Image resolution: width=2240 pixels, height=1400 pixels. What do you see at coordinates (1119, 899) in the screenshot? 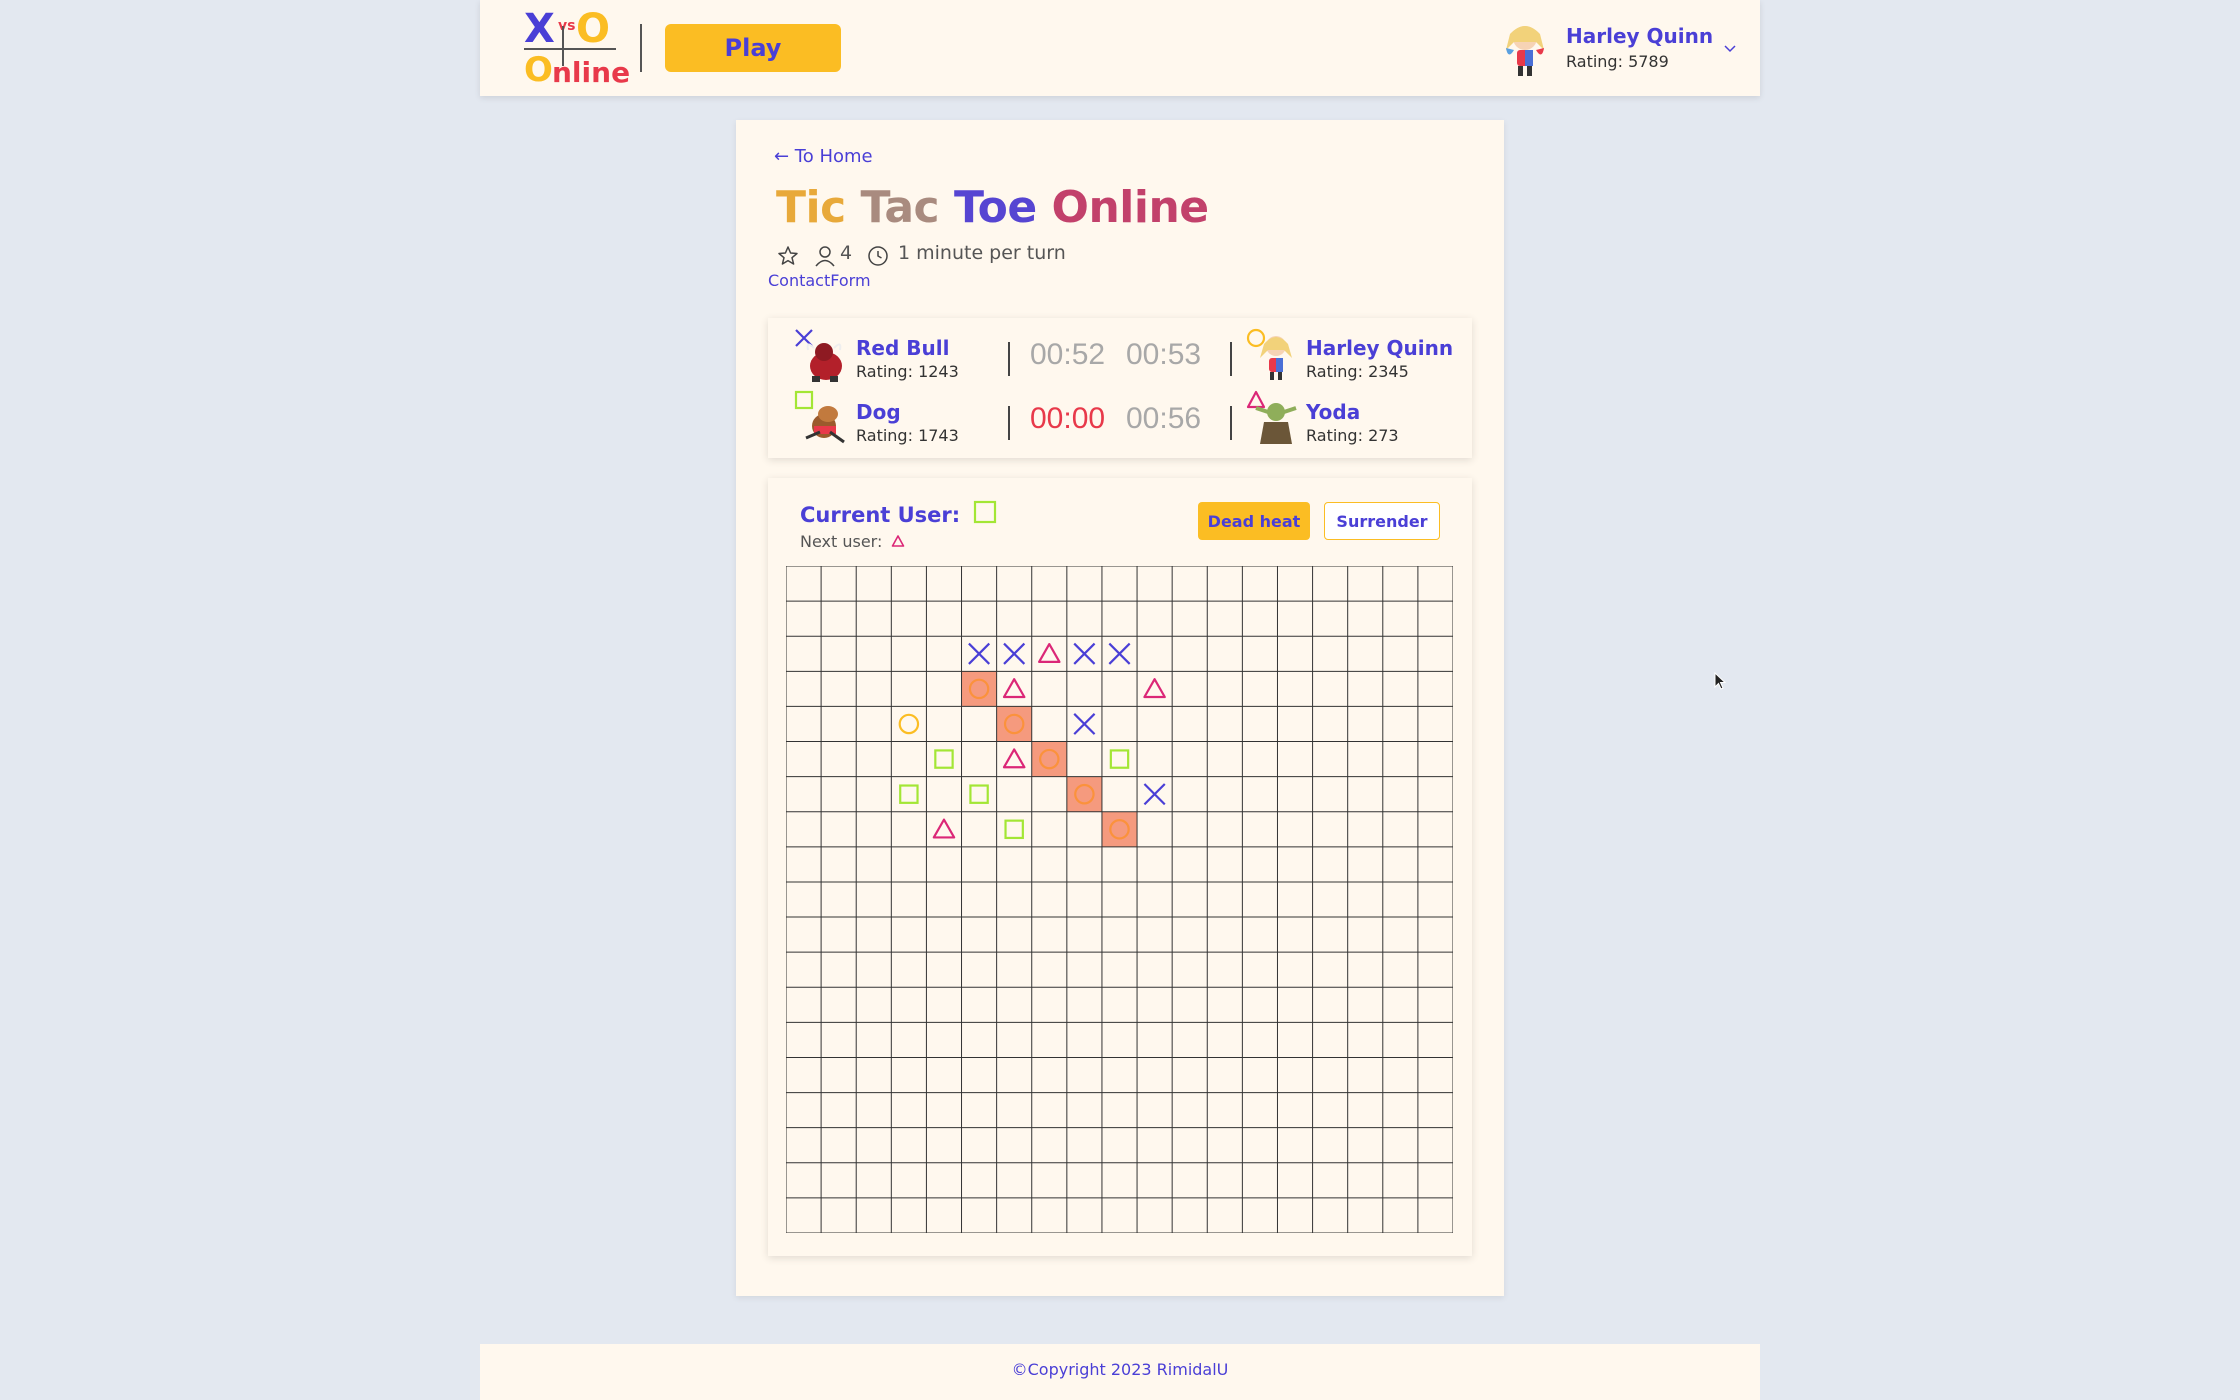
I see `game-board` at bounding box center [1119, 899].